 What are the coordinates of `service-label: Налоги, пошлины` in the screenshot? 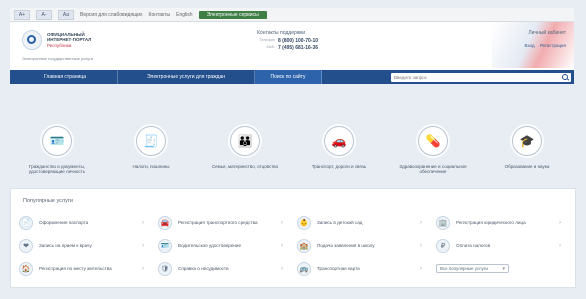 It's located at (151, 166).